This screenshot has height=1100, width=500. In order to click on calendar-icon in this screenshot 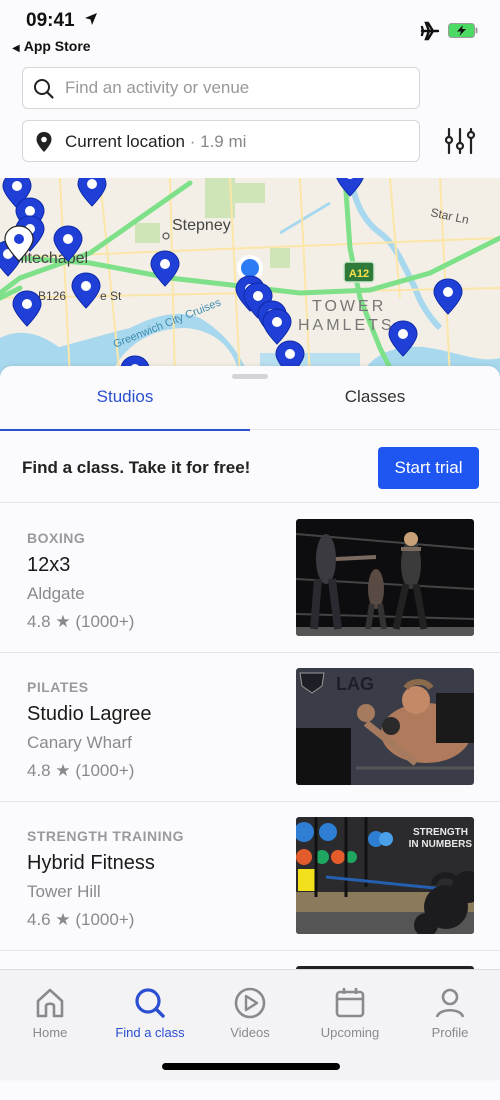, I will do `click(350, 1003)`.